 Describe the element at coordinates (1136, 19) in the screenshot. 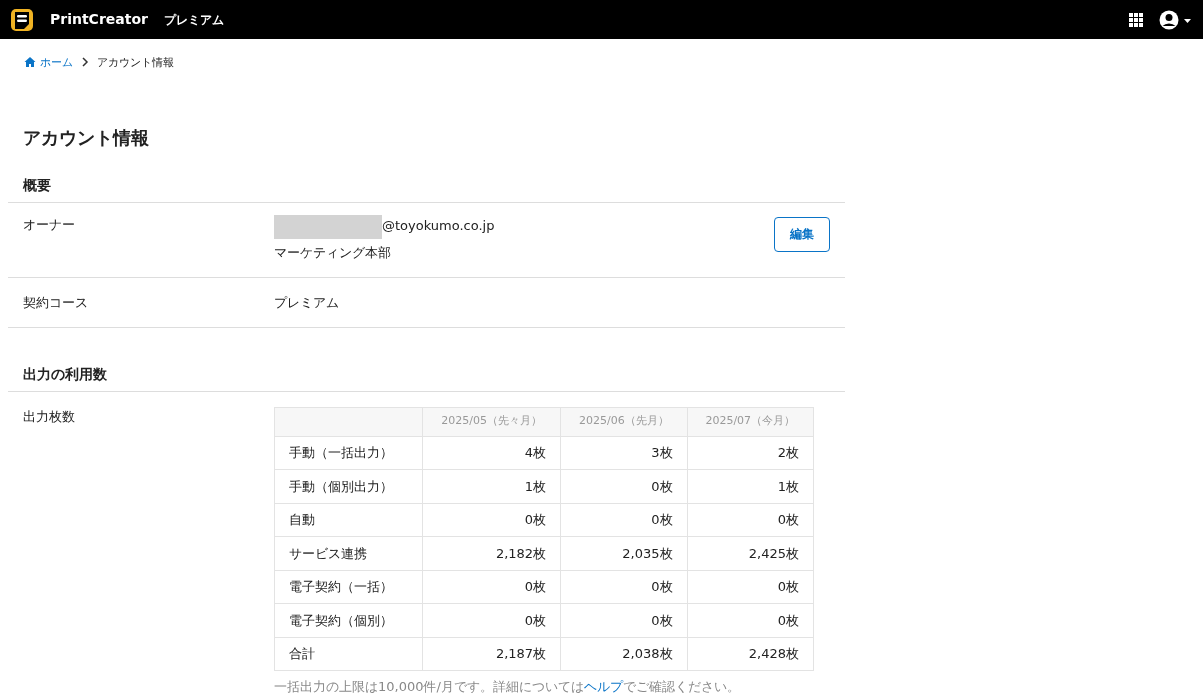

I see `apps-grid-icon` at that location.